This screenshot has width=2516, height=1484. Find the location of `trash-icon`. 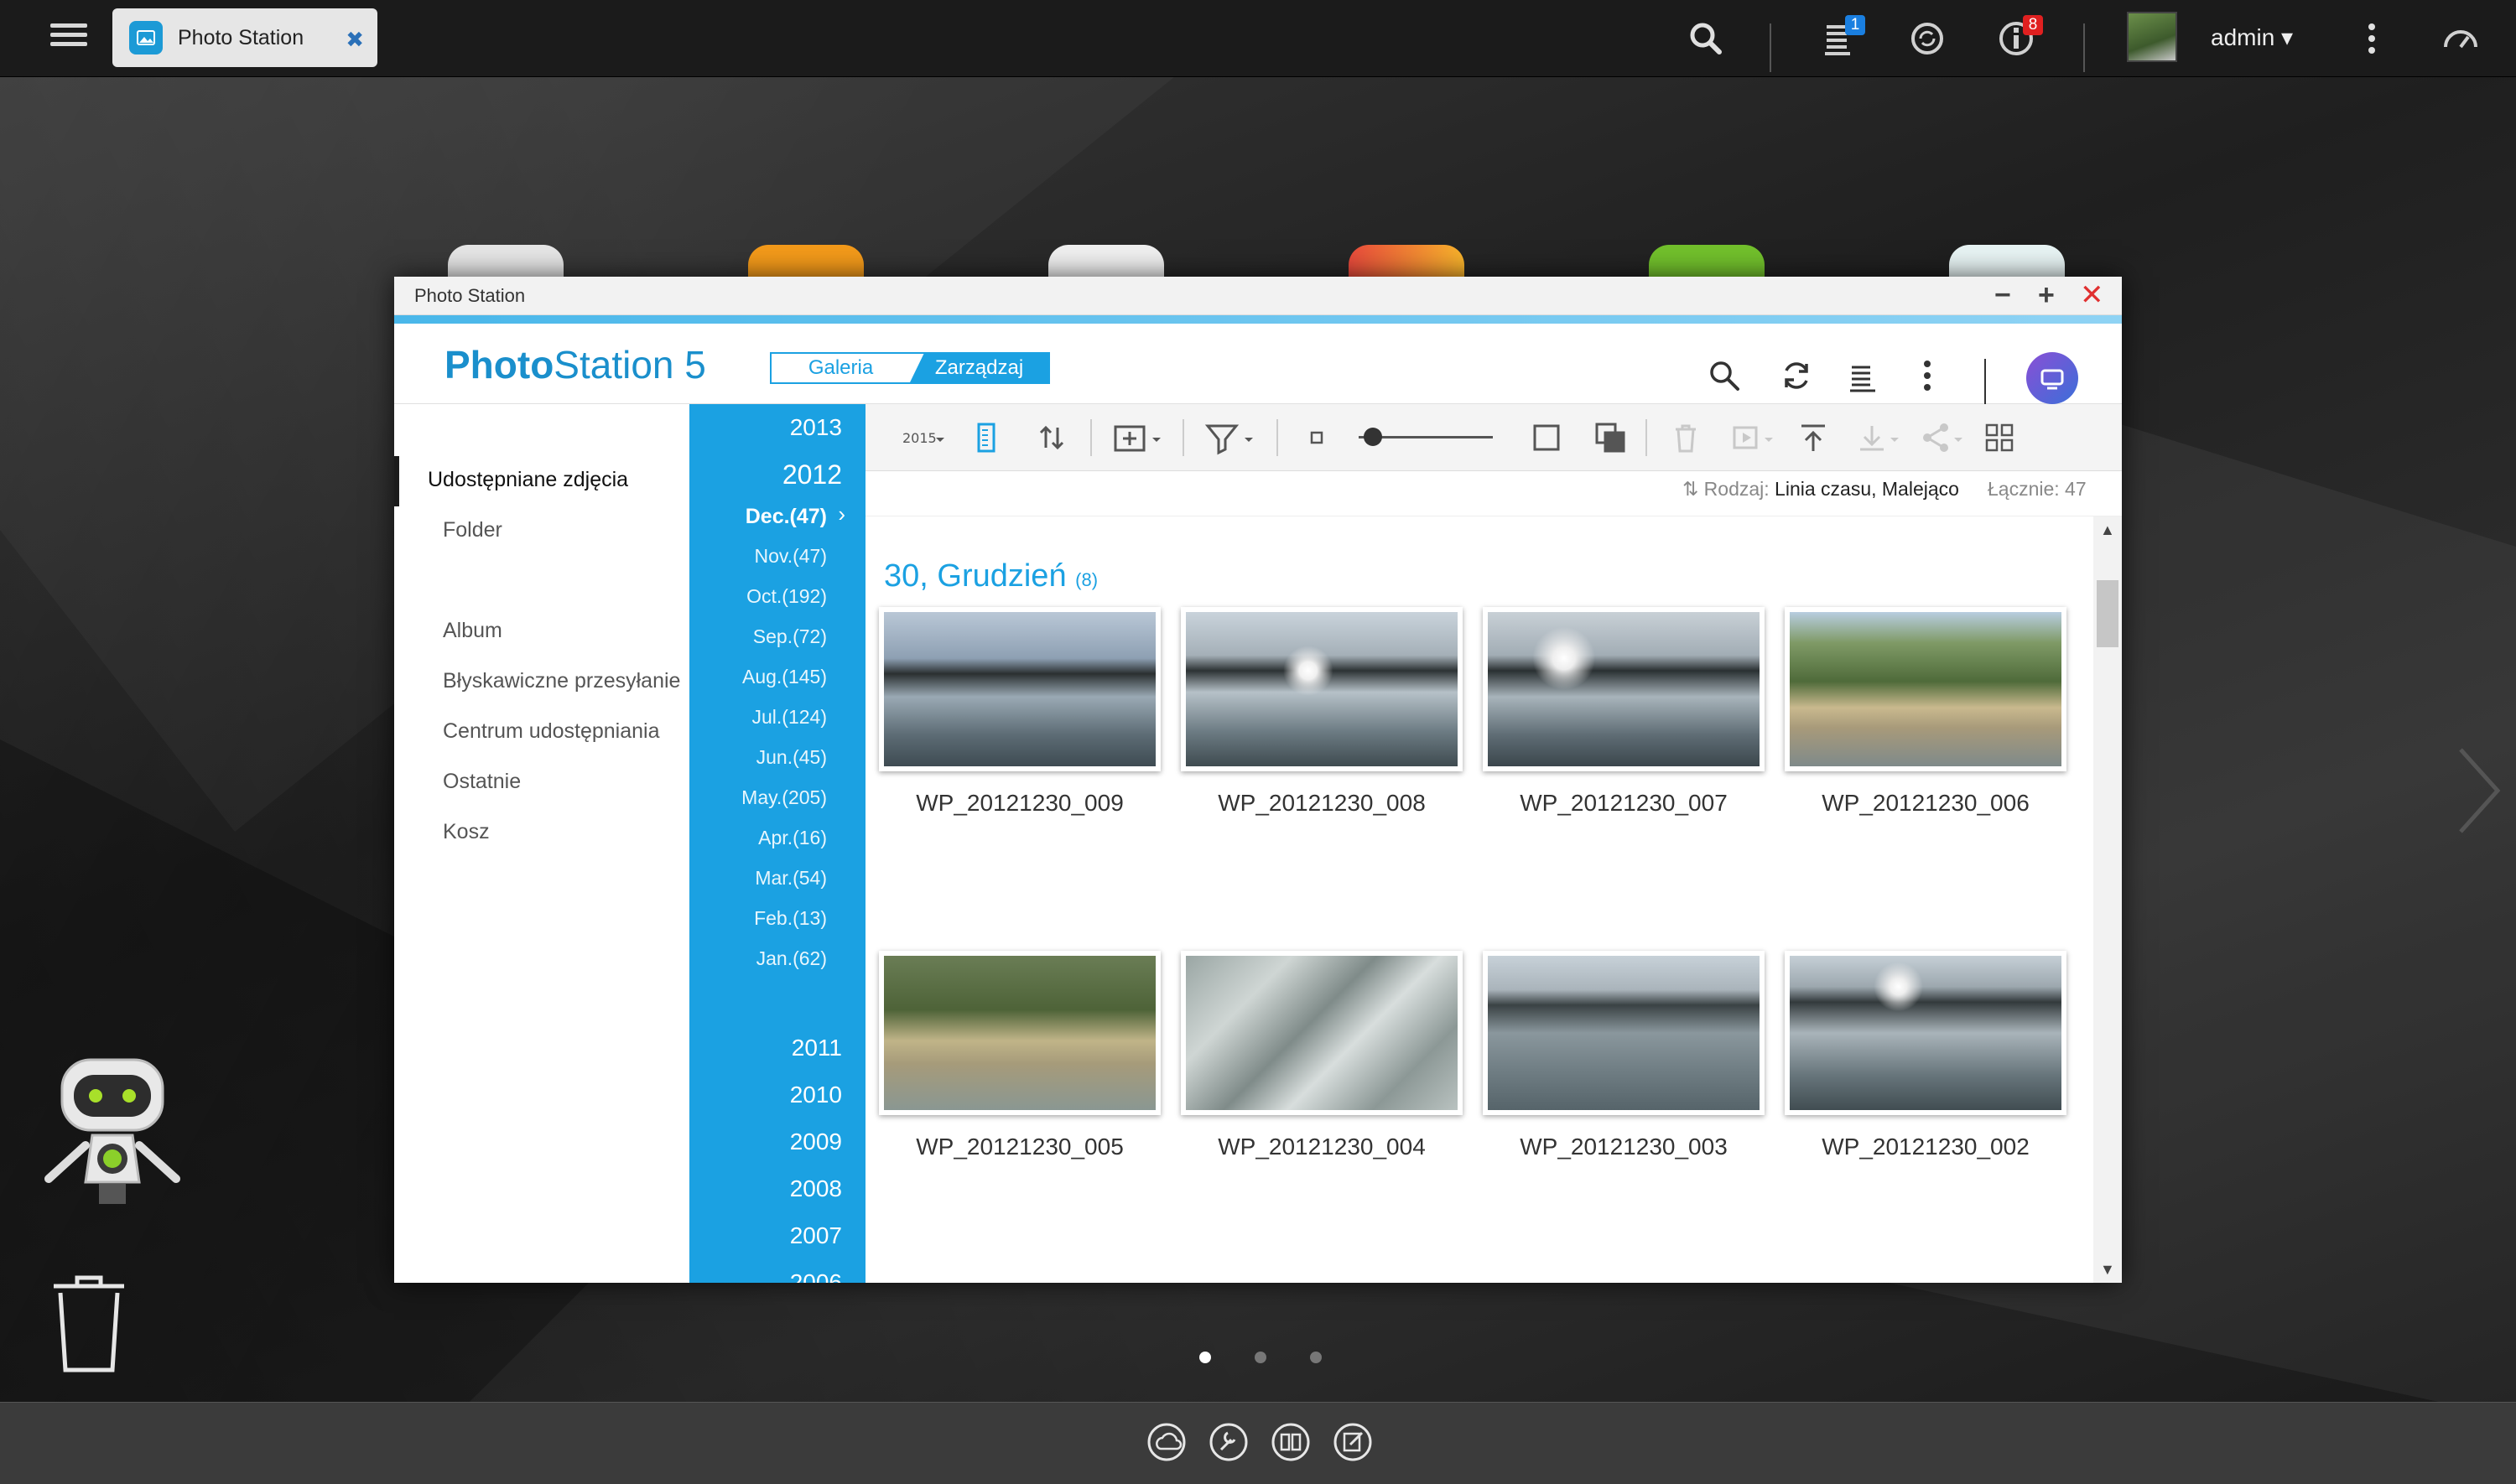

trash-icon is located at coordinates (89, 1322).